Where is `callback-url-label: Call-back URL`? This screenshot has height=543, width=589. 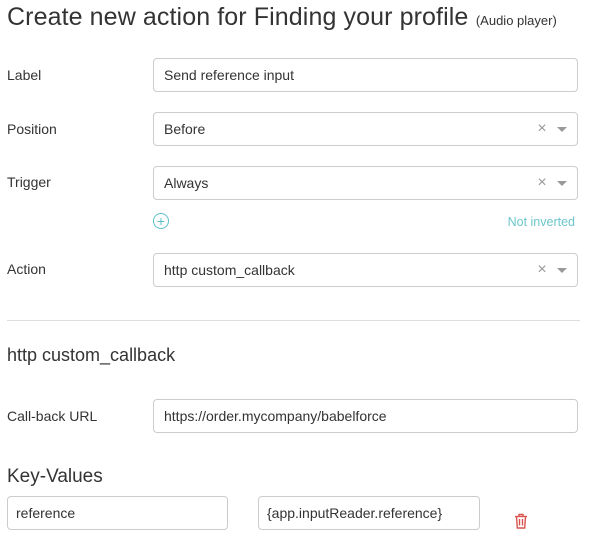
callback-url-label: Call-back URL is located at coordinates (52, 416).